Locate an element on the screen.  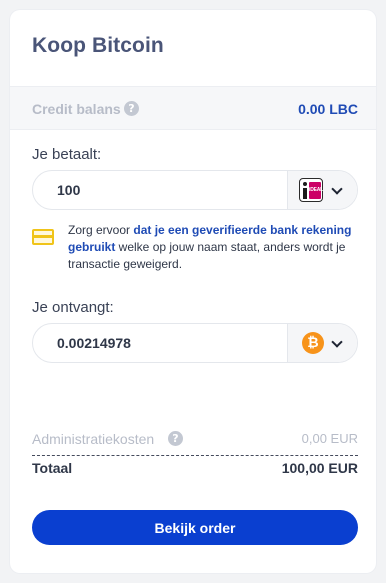
admin-fee-row: Administratiekosten ? 0,00 EUR is located at coordinates (195, 440).